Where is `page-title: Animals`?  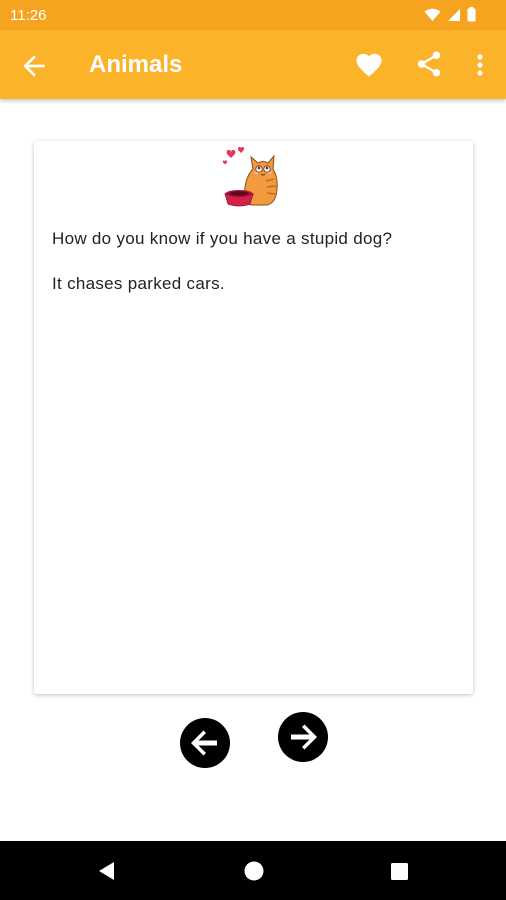
page-title: Animals is located at coordinates (136, 64).